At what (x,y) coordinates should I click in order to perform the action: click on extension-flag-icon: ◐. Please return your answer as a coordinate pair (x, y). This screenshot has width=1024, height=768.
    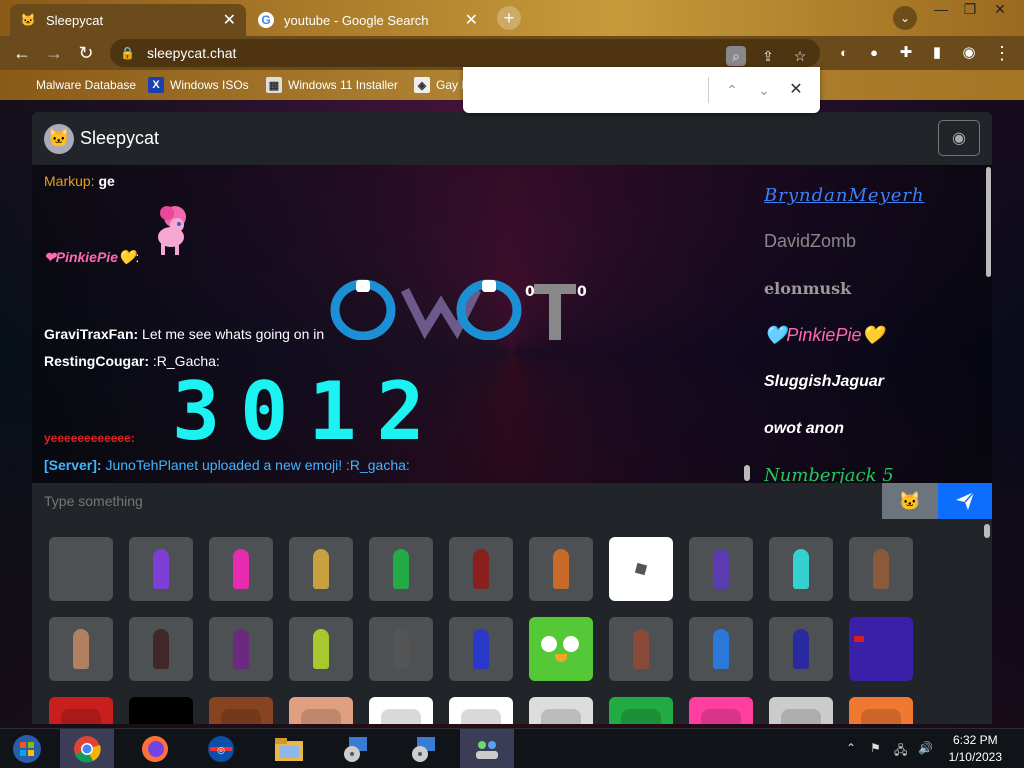
    Looking at the image, I should click on (844, 53).